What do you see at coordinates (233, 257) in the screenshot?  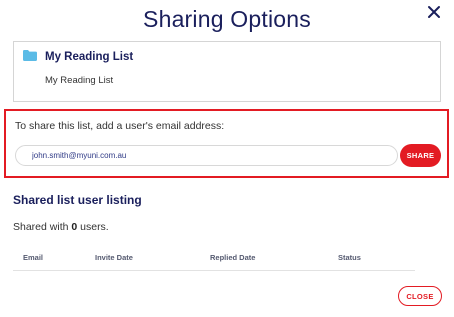 I see `column-header-replied-date: Replied Date` at bounding box center [233, 257].